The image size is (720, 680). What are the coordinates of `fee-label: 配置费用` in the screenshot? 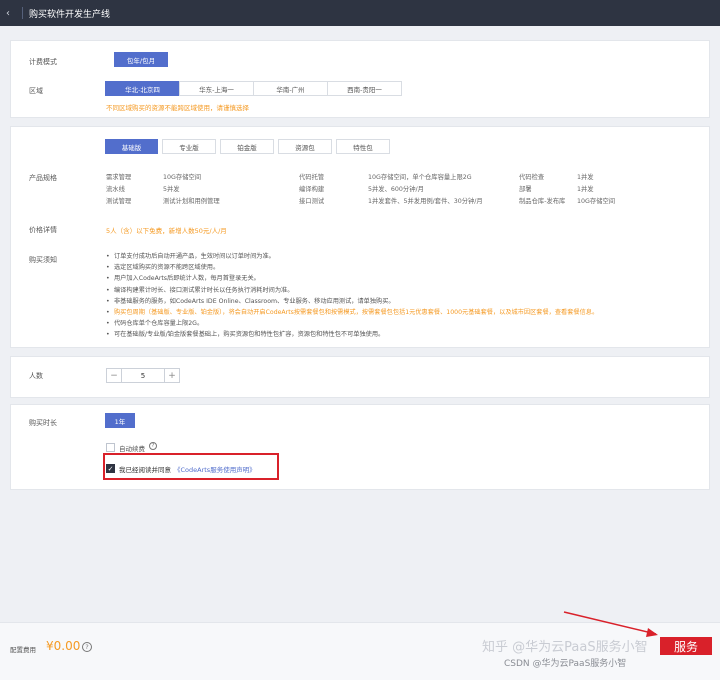 It's located at (23, 650).